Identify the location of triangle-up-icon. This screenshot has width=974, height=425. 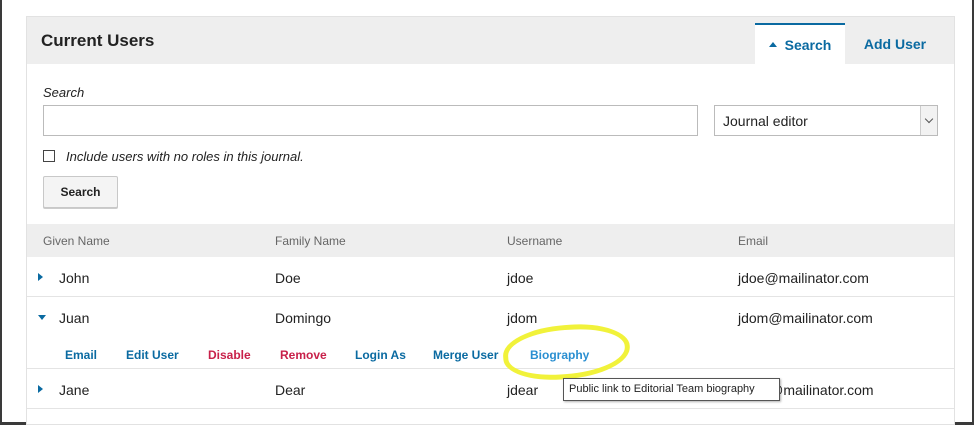
(772, 44).